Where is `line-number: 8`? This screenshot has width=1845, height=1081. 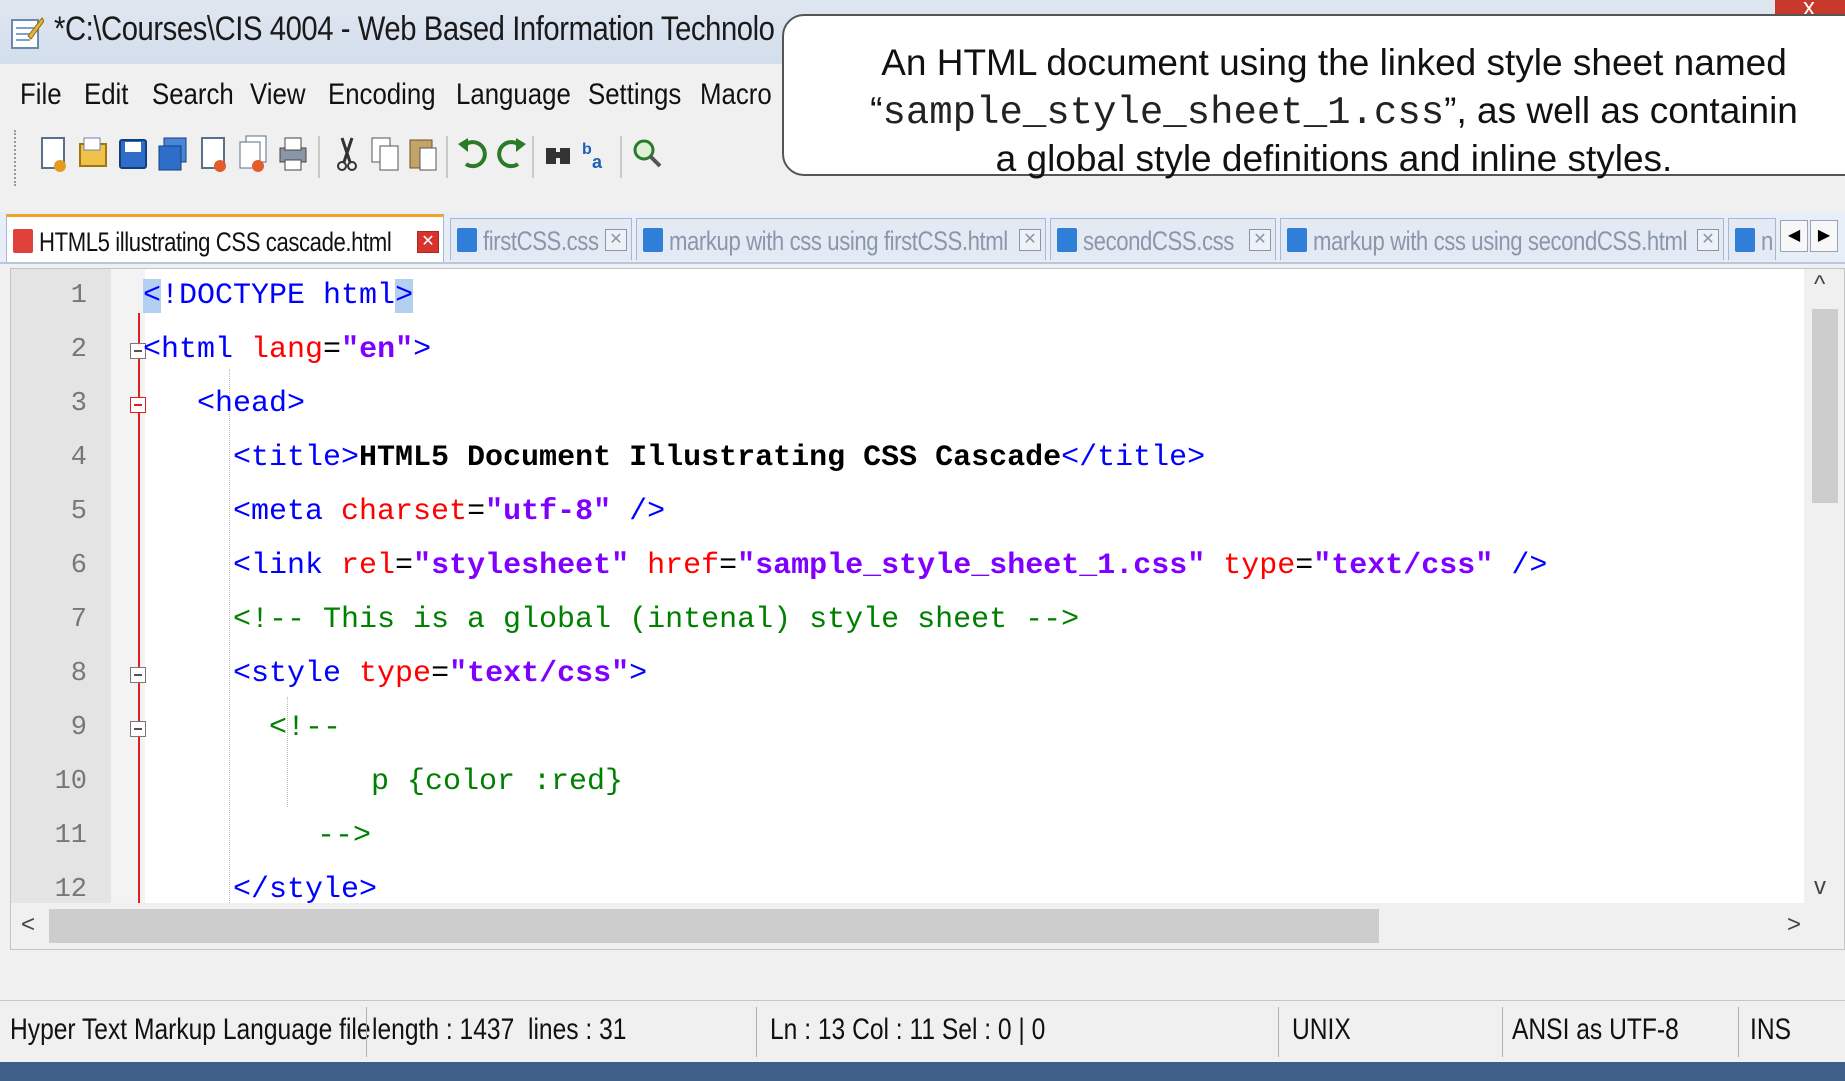
line-number: 8 is located at coordinates (78, 674).